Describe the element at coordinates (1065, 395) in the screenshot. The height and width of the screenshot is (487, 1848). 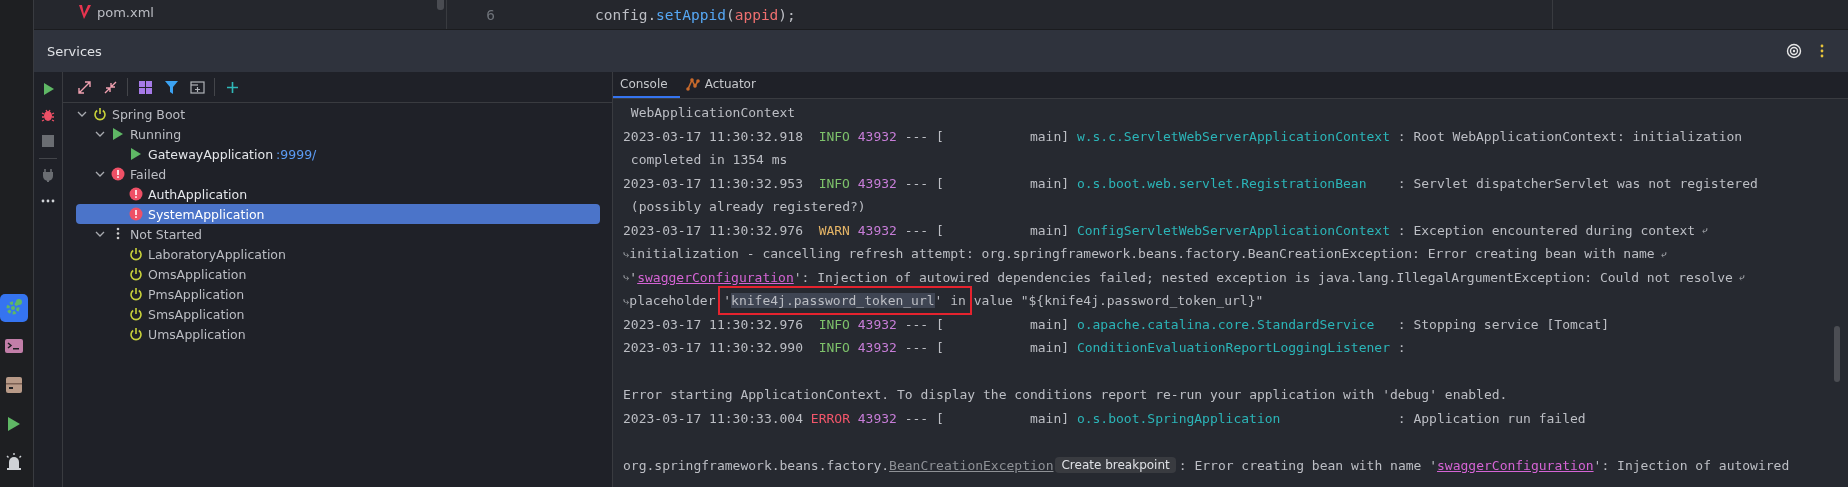
I see `console-text: Error starting ApplicationContext. To display the conditions report re-run your application with 'debug' enabled.` at that location.